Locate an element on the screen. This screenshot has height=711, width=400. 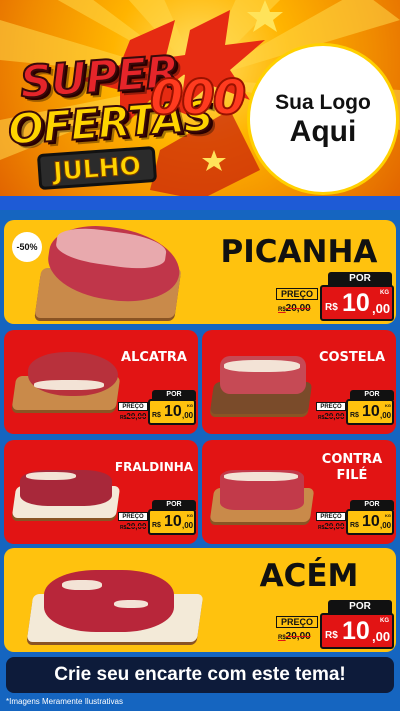
create-flyer-button: Crie seu encarte com este tema! is located at coordinates (200, 675).